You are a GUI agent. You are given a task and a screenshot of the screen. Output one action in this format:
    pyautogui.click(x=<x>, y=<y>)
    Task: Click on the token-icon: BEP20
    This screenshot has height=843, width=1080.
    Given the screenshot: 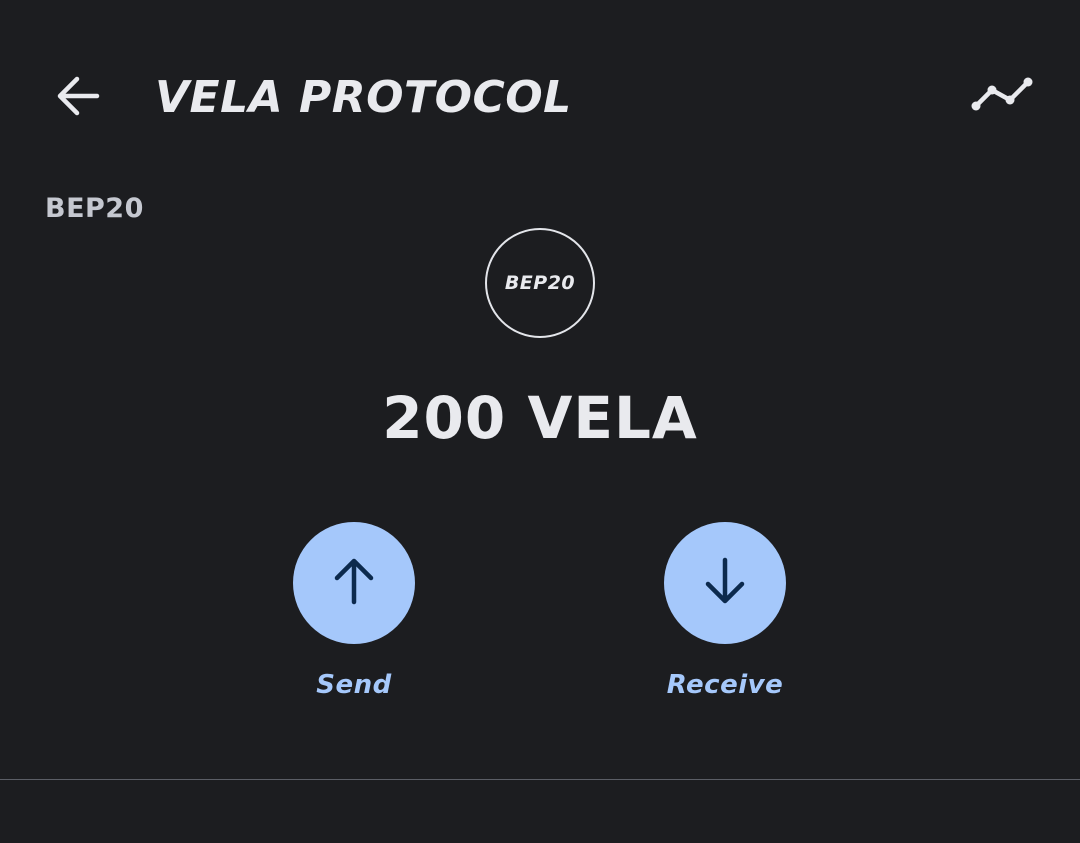 What is the action you would take?
    pyautogui.click(x=540, y=283)
    